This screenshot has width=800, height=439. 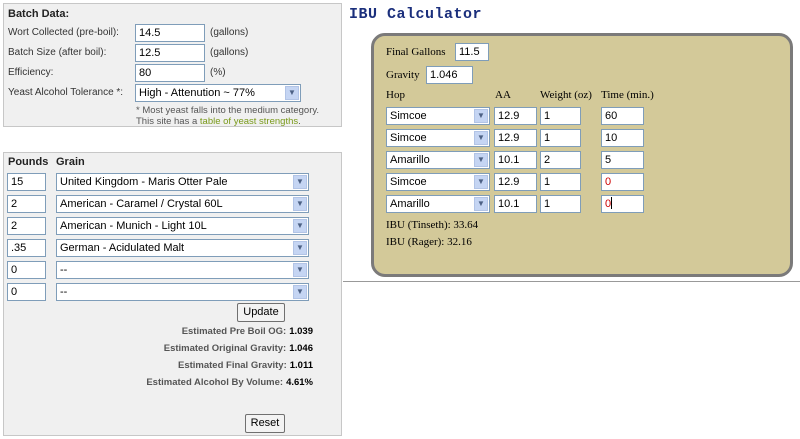 What do you see at coordinates (182, 182) in the screenshot?
I see `grain-select-1: United Kingdom - Maris Otter Pale ▼` at bounding box center [182, 182].